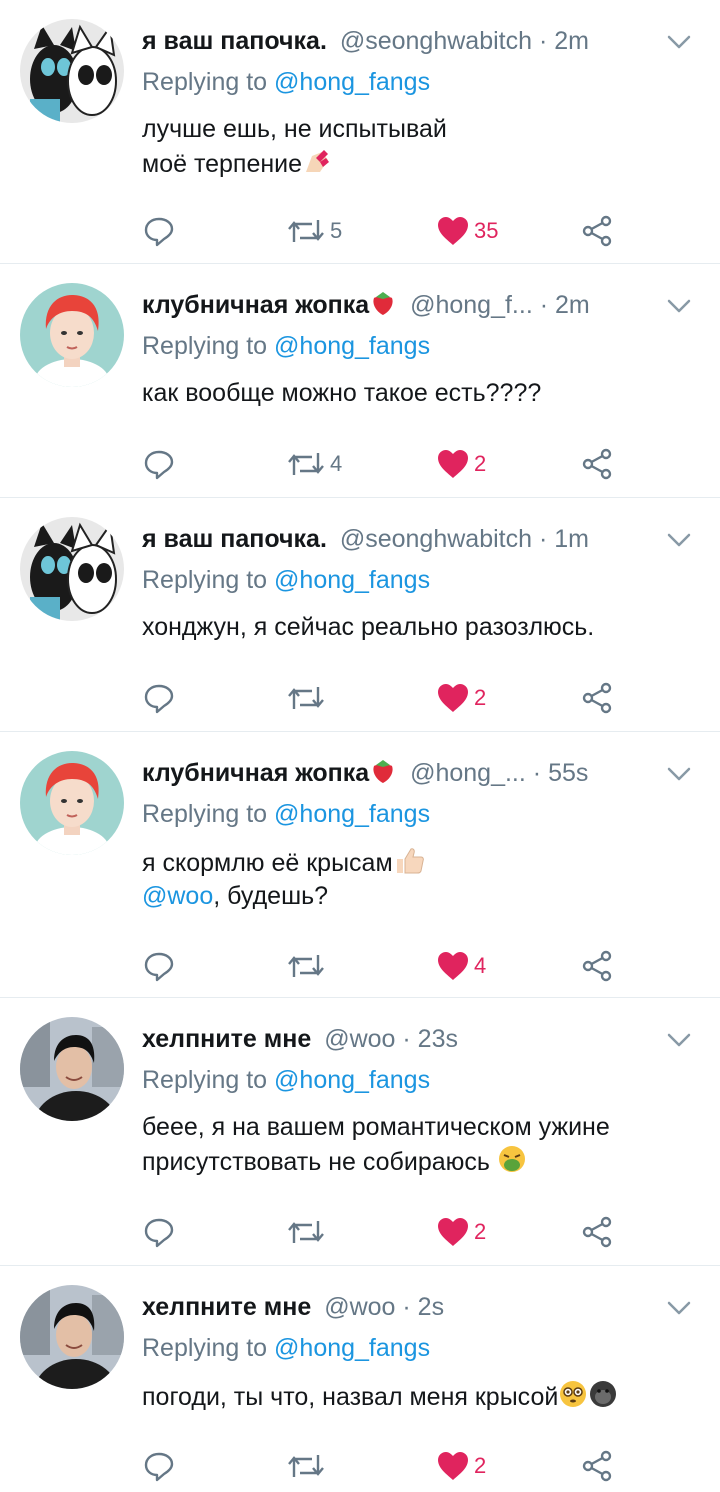  What do you see at coordinates (568, 773) in the screenshot?
I see `timestamp: 55s` at bounding box center [568, 773].